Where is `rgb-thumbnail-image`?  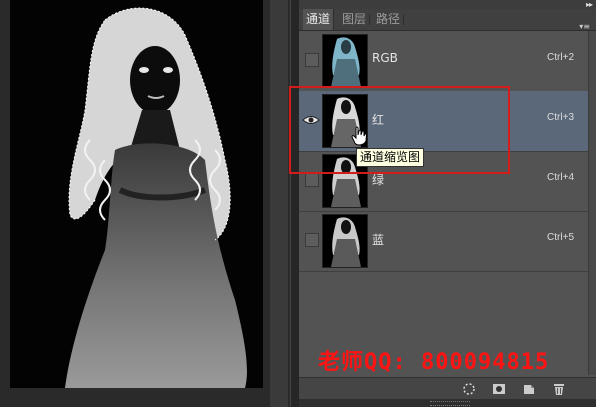 rgb-thumbnail-image is located at coordinates (346, 62).